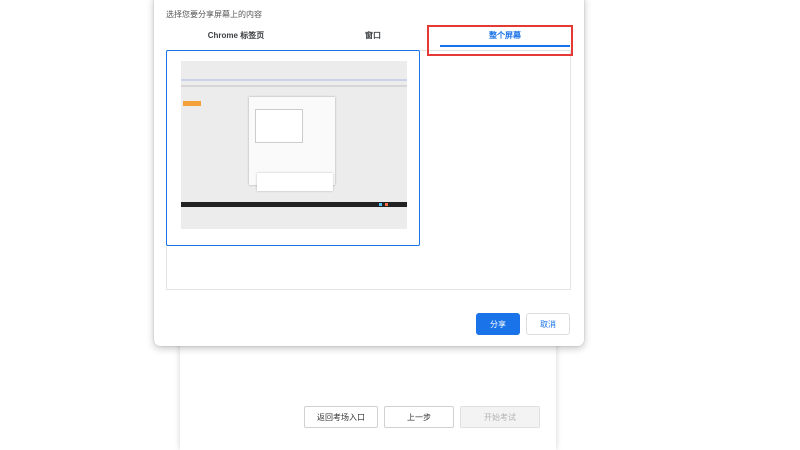 The image size is (800, 450). Describe the element at coordinates (294, 204) in the screenshot. I see `preview-taskbar` at that location.